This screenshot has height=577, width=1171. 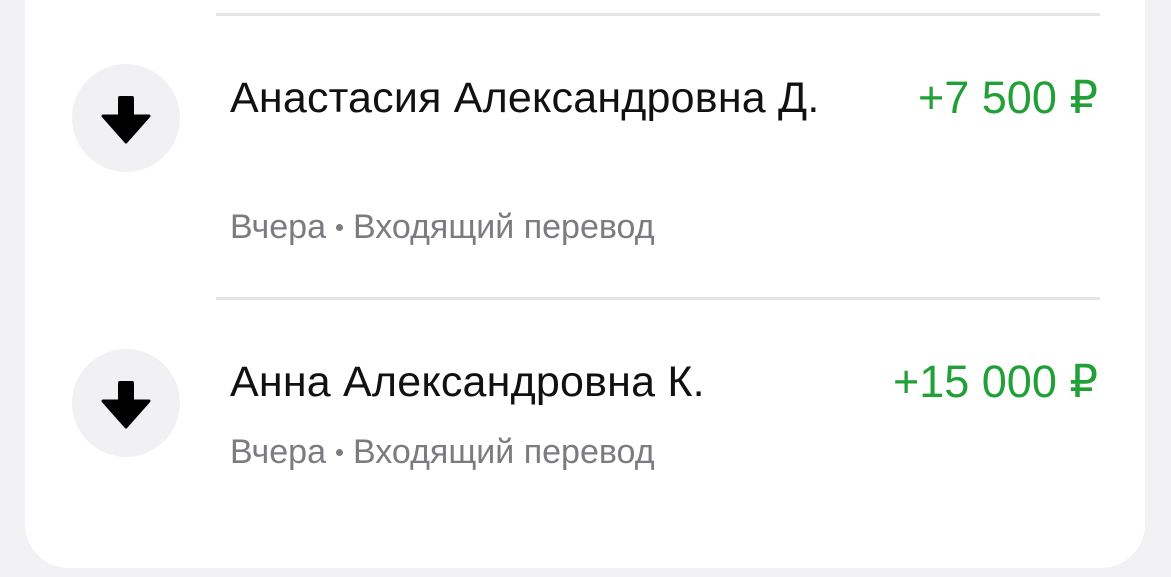 What do you see at coordinates (995, 381) in the screenshot?
I see `operation-amount: +15 000 ₽` at bounding box center [995, 381].